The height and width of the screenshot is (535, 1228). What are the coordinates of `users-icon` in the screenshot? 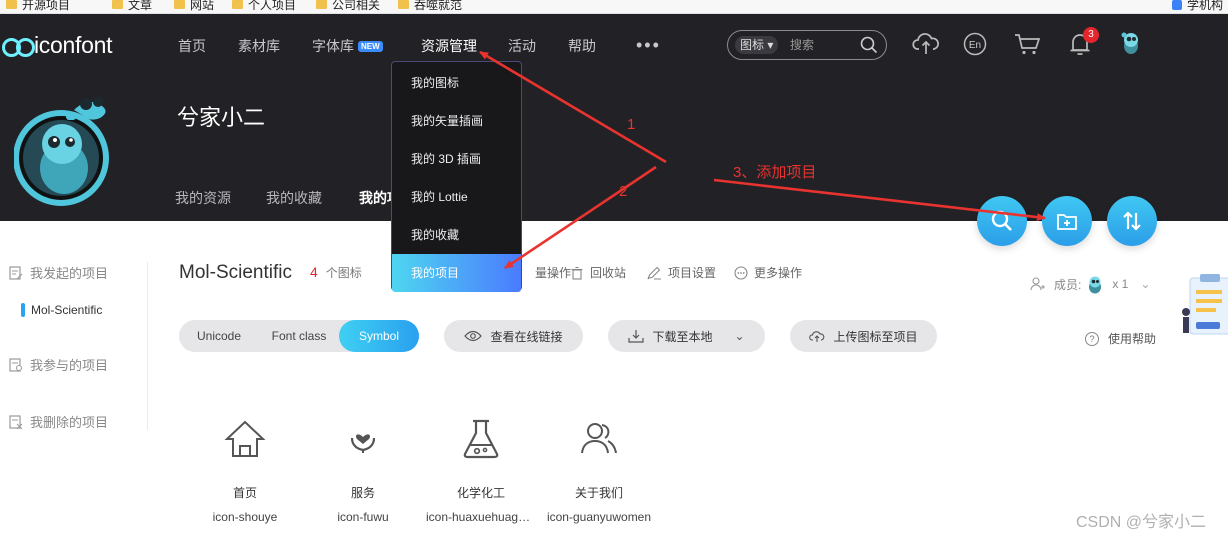 It's located at (599, 438).